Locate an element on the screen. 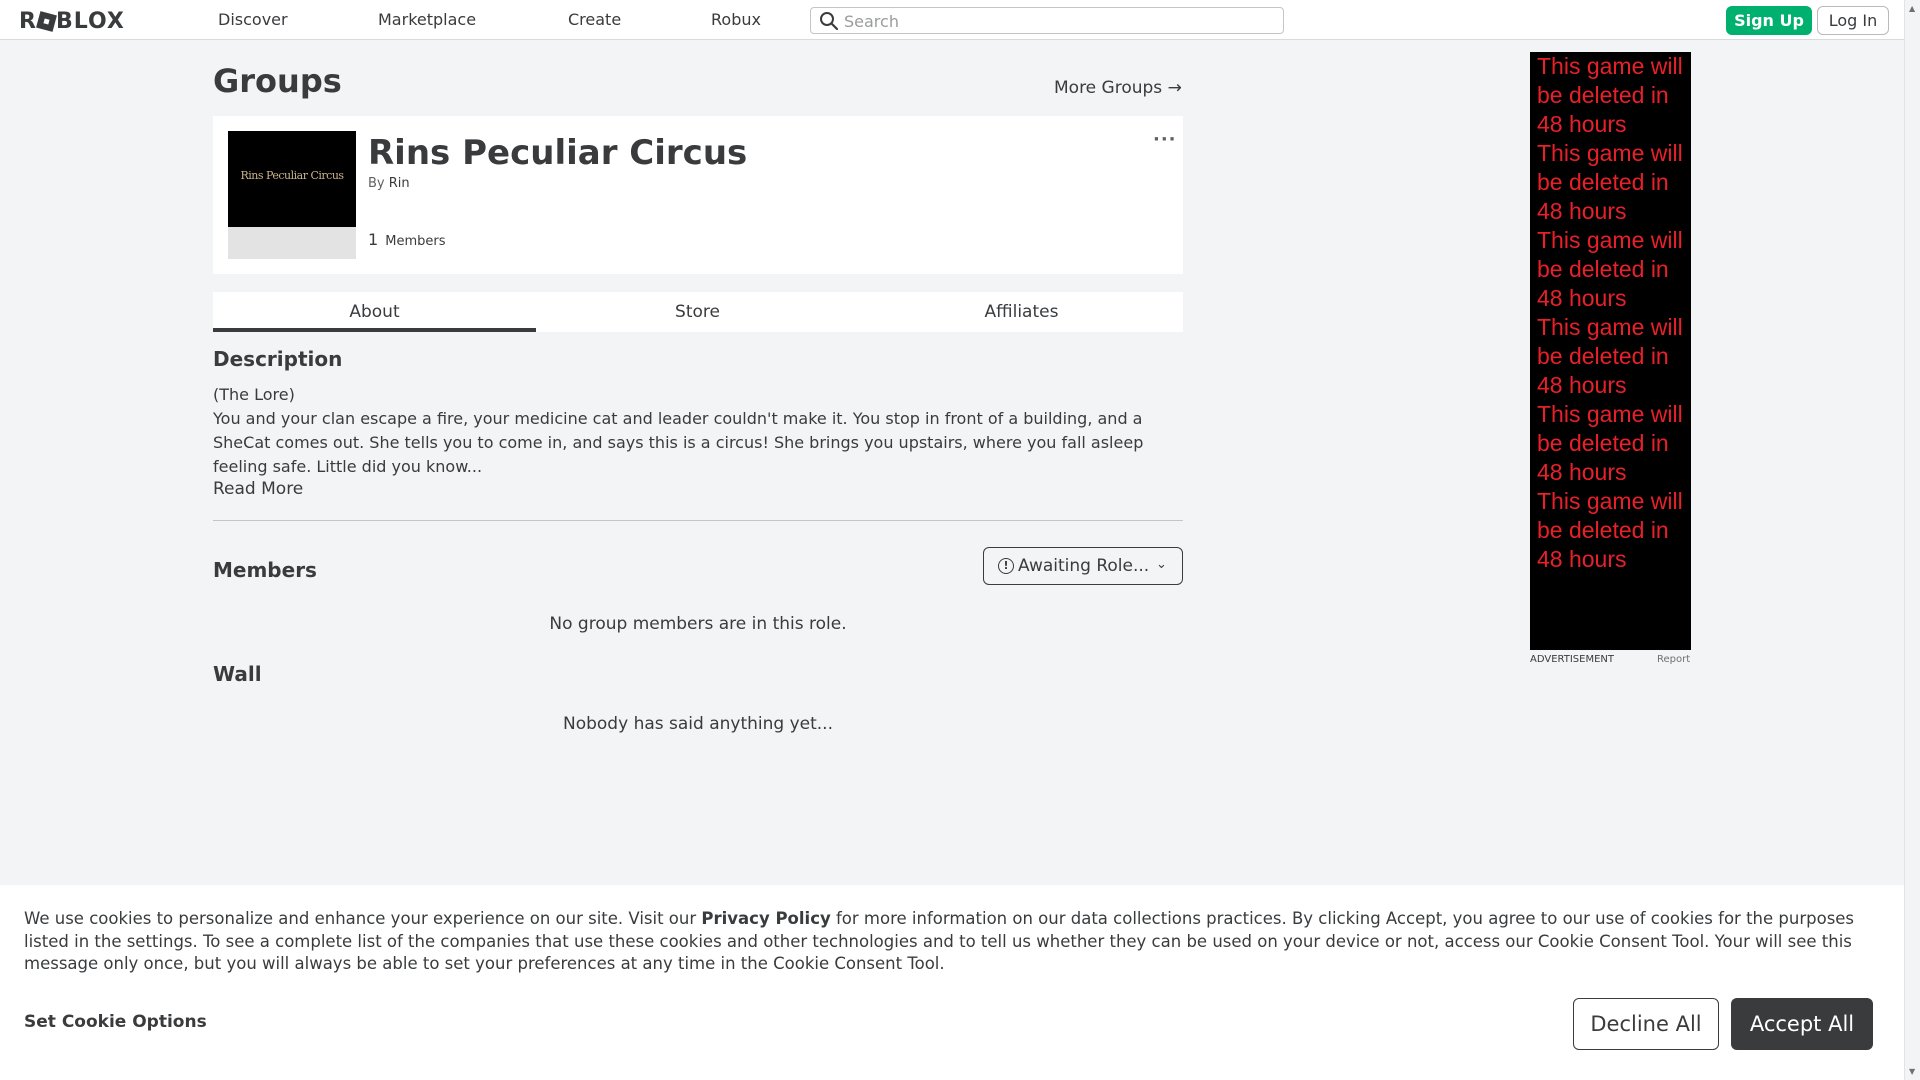 This screenshot has width=1920, height=1080. decline-all-button: Decline All is located at coordinates (1646, 1024).